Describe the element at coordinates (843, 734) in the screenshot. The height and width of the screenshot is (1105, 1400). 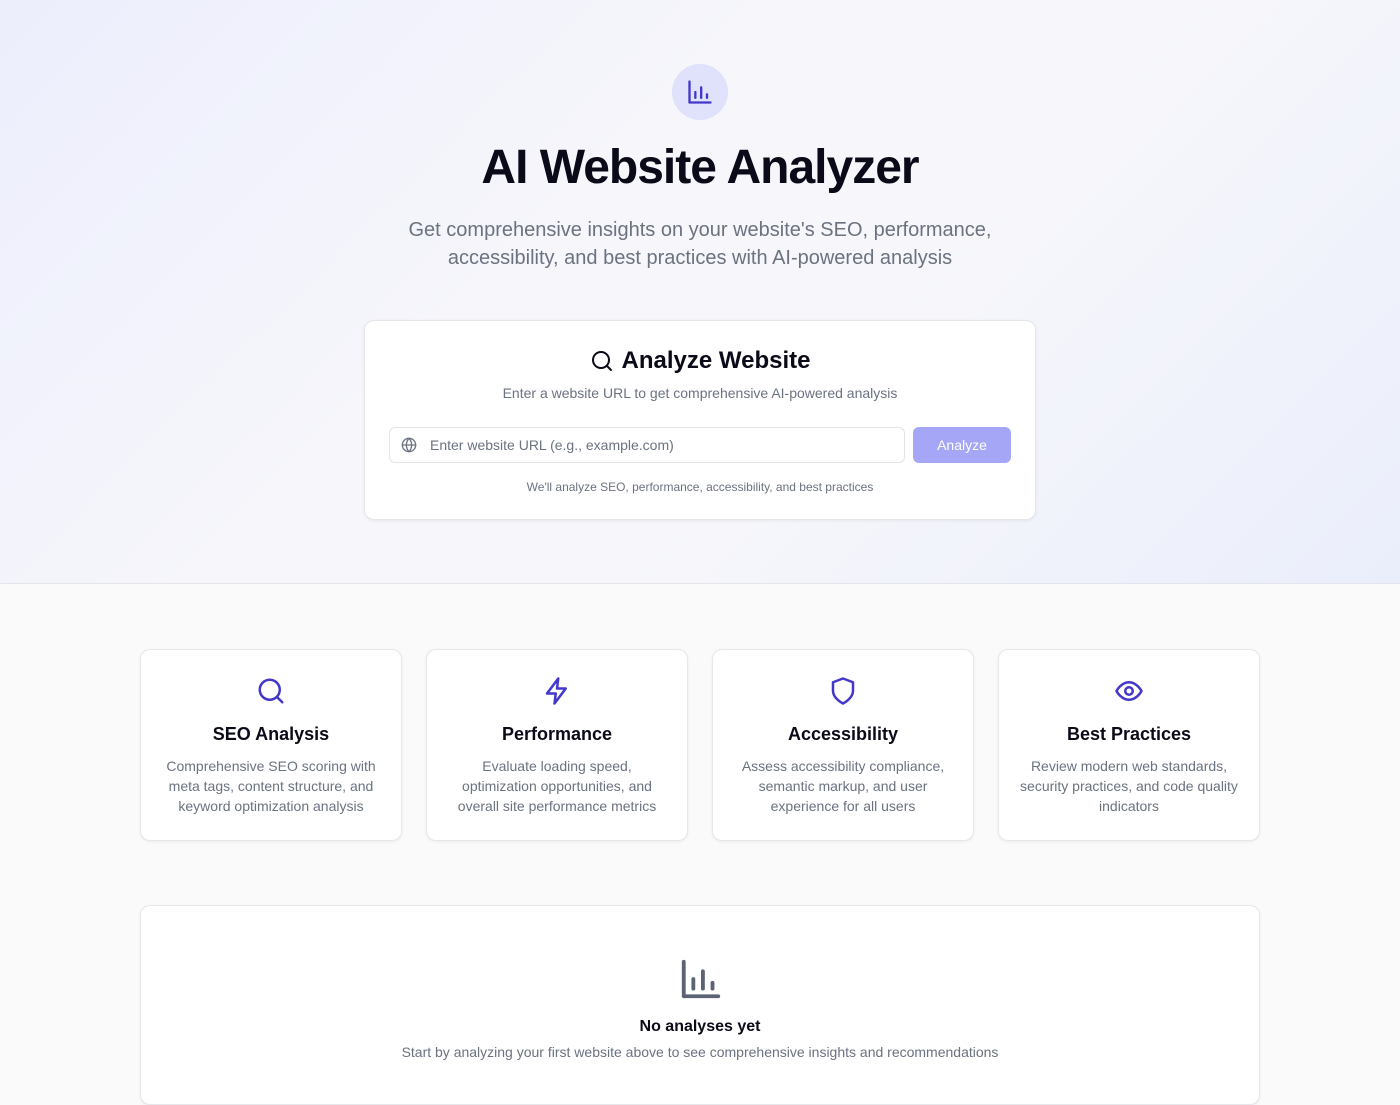
I see `feature-title: Accessibility` at that location.